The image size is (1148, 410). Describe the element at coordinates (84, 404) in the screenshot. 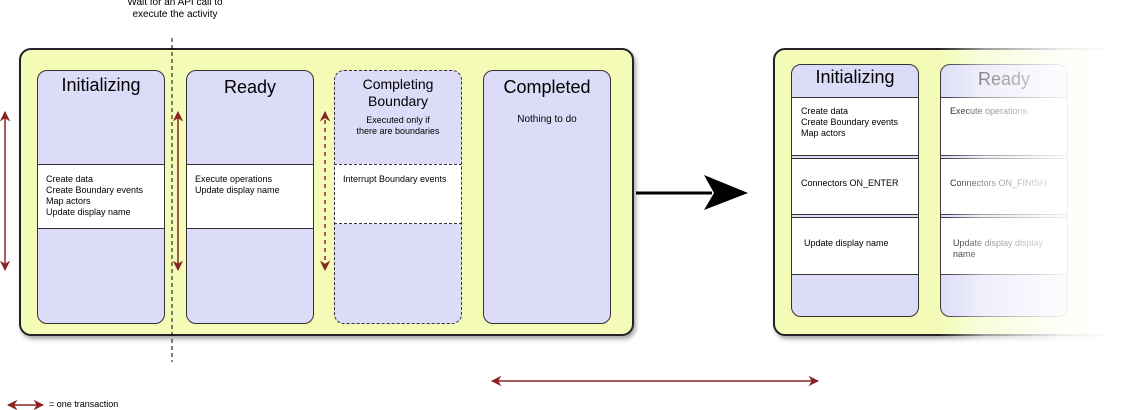

I see `legend-label: = one transaction` at that location.